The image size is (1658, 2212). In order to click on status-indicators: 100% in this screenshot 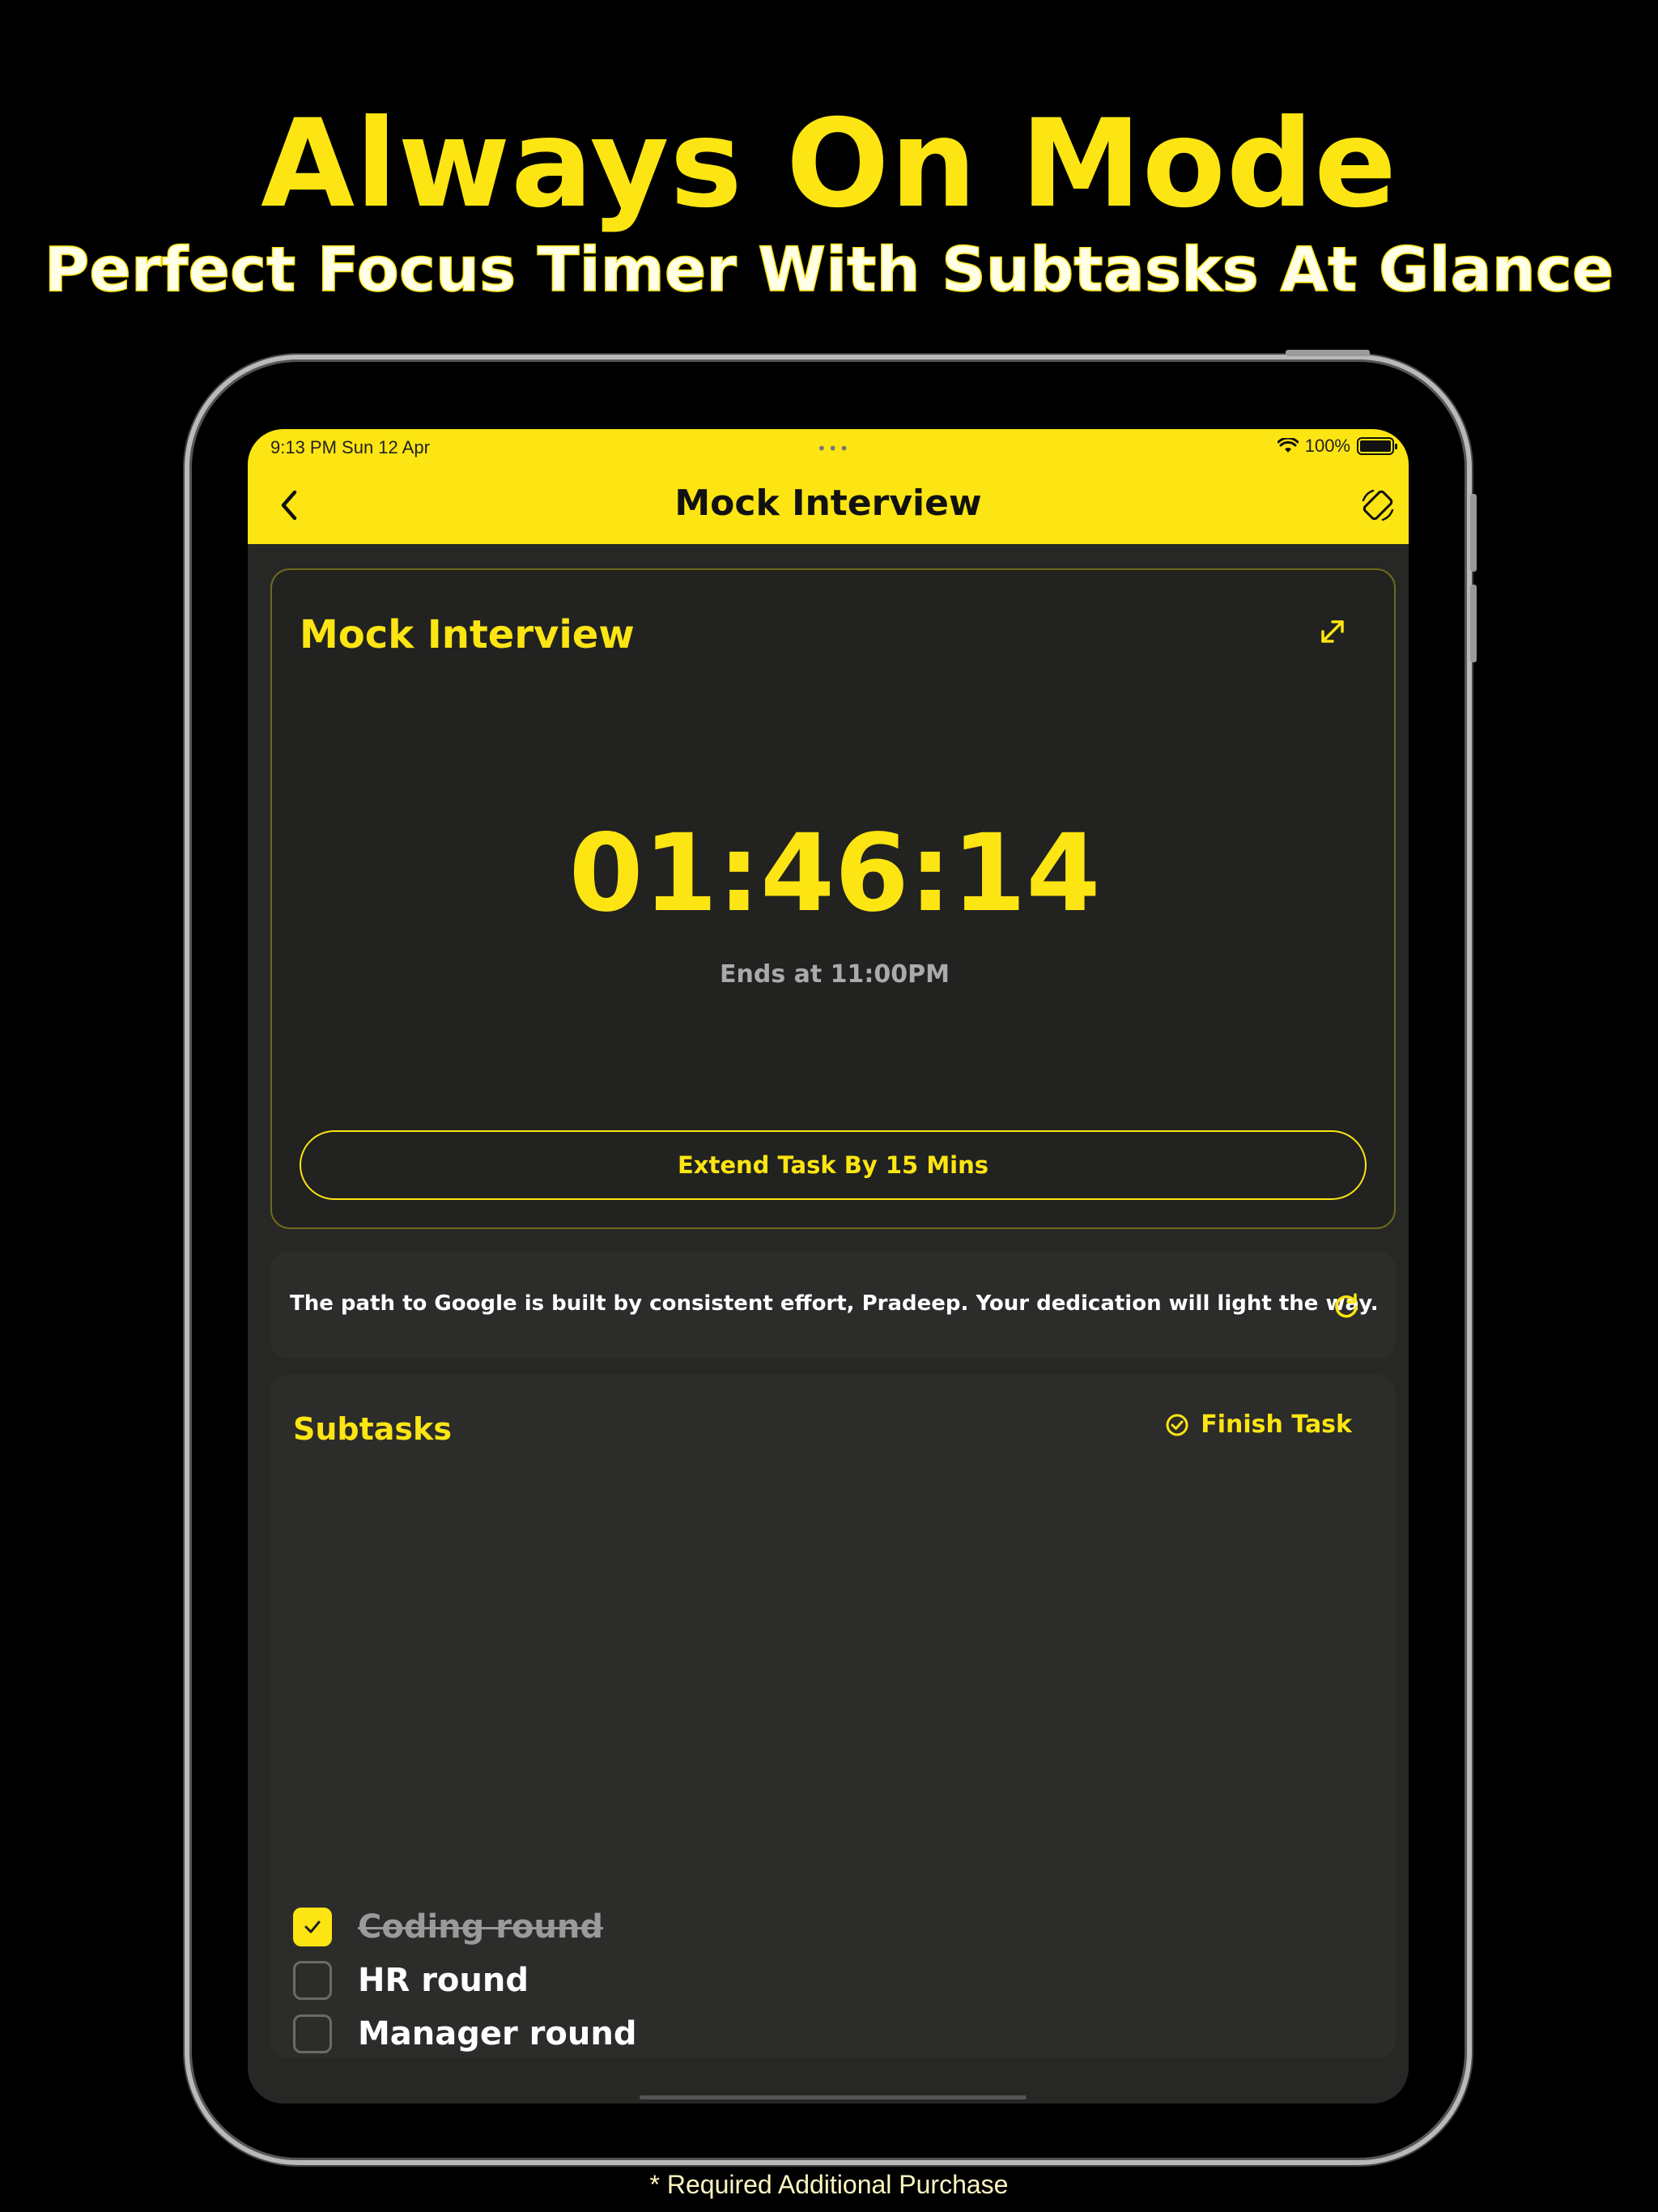, I will do `click(1337, 447)`.